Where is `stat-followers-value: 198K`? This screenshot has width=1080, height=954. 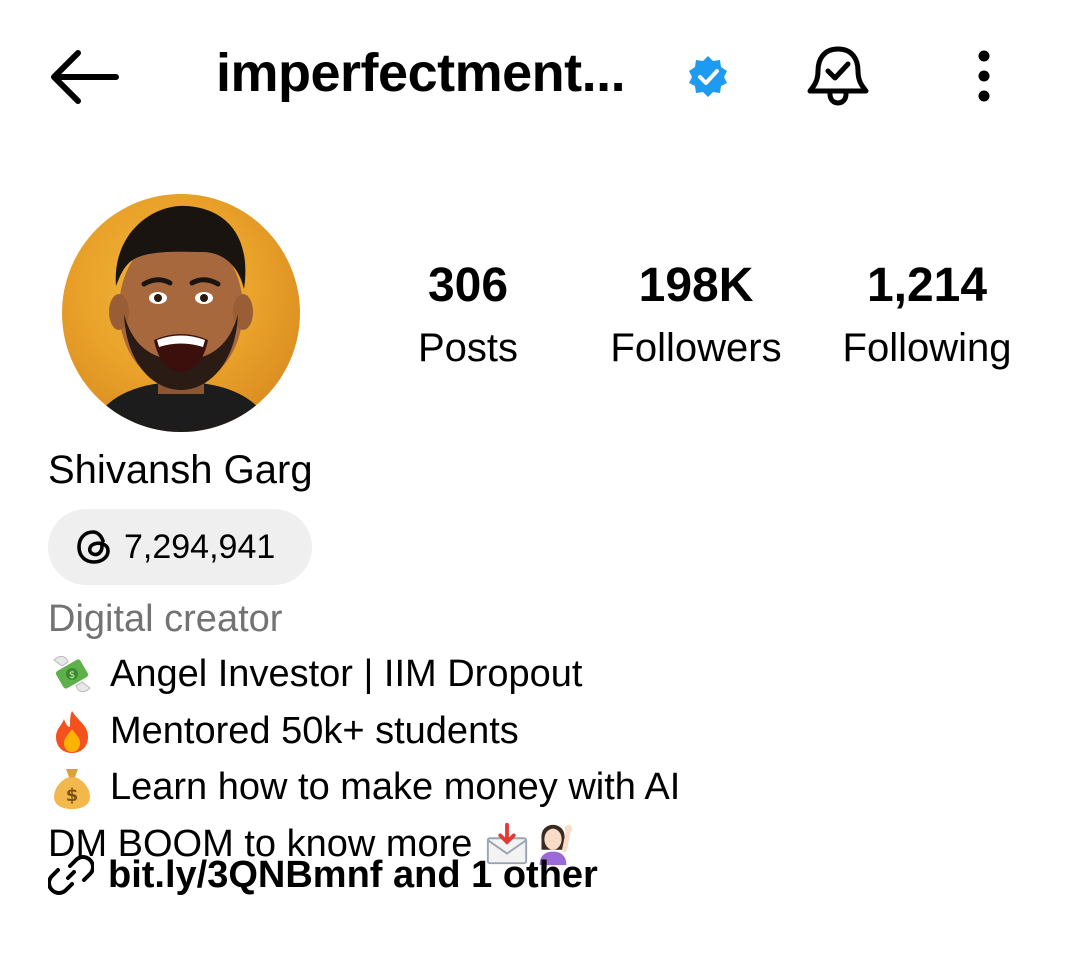
stat-followers-value: 198K is located at coordinates (696, 285).